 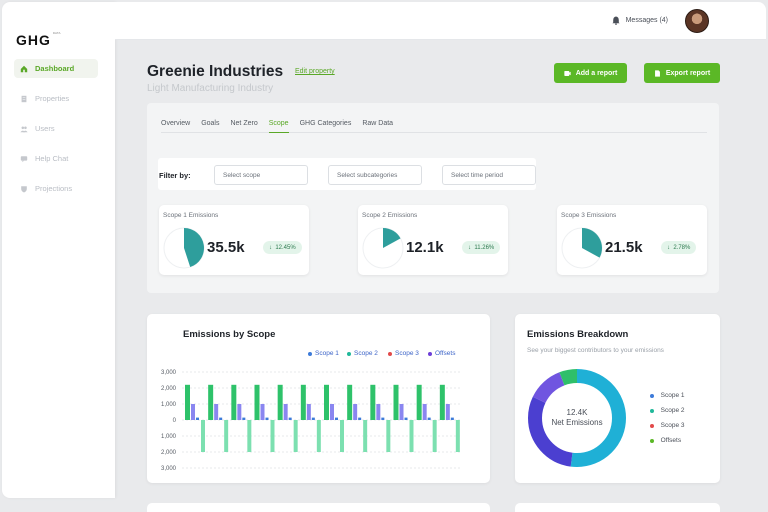 I want to click on scope-2-card: Scope 2 Emissions 12.1k ↓ 11.26%, so click(x=433, y=240).